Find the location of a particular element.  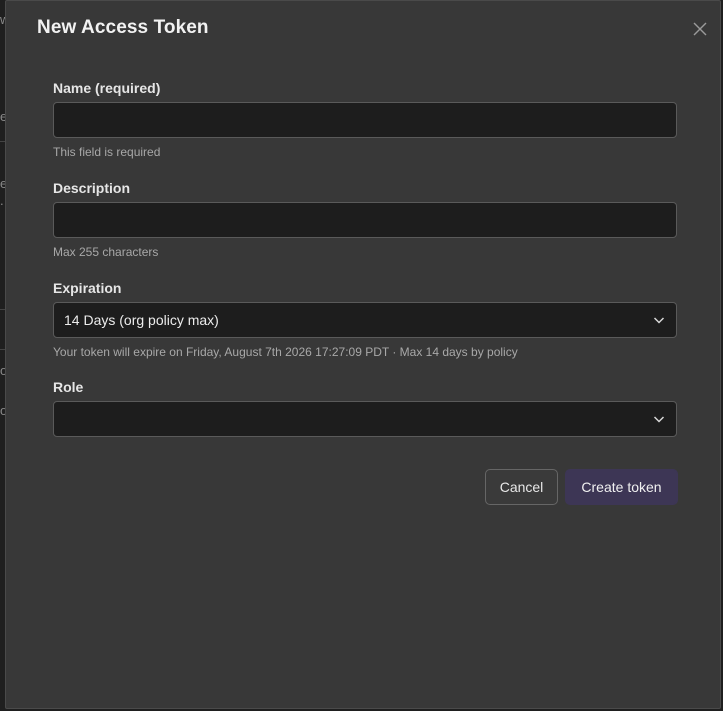

create-token-button: Create token is located at coordinates (621, 487).